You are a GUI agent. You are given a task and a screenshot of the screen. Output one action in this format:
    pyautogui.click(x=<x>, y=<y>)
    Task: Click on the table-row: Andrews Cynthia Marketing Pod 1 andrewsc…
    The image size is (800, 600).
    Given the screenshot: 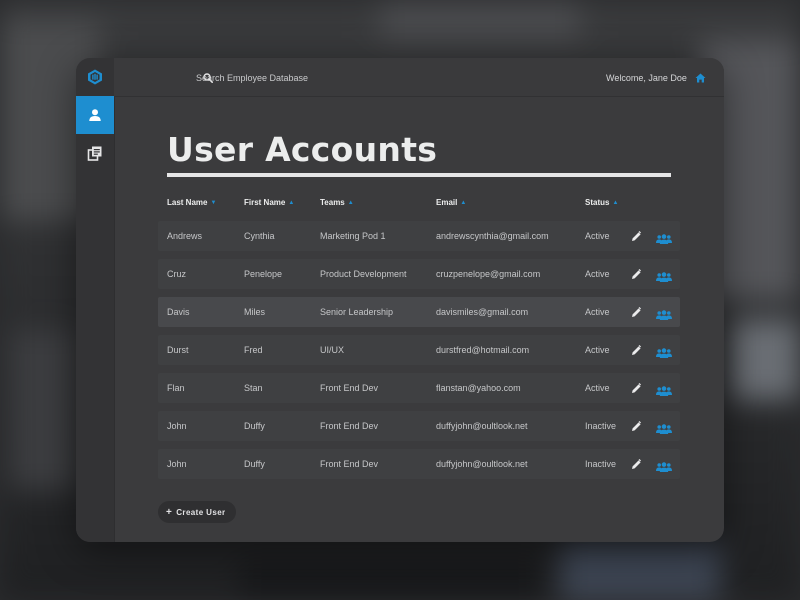 What is the action you would take?
    pyautogui.click(x=419, y=236)
    